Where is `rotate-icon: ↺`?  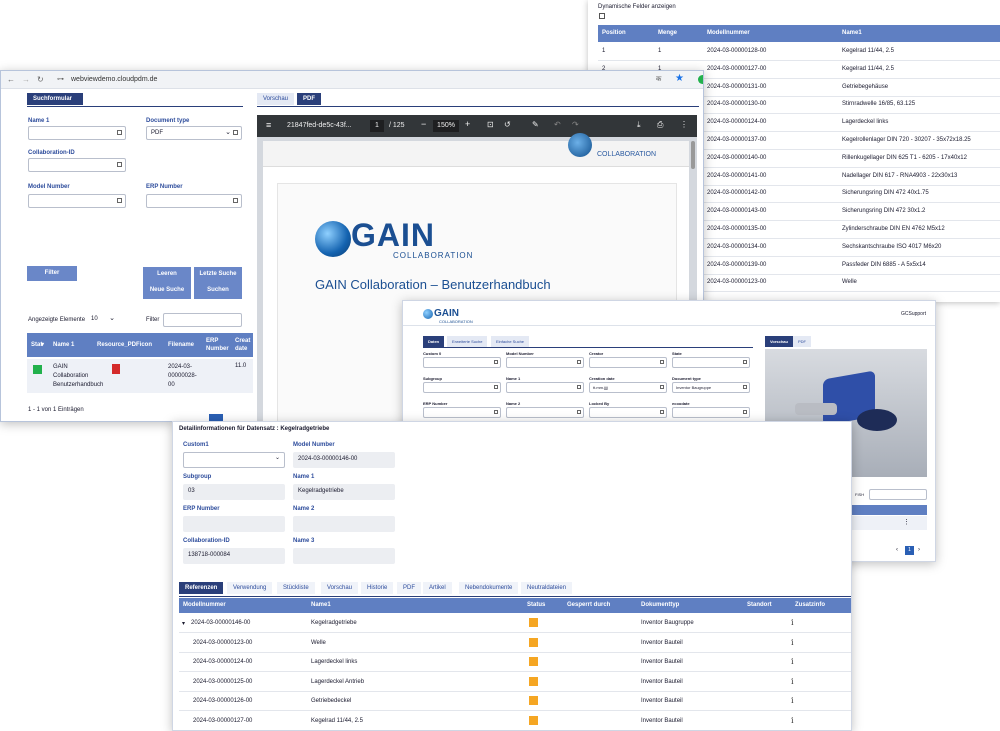
rotate-icon: ↺ is located at coordinates (507, 124).